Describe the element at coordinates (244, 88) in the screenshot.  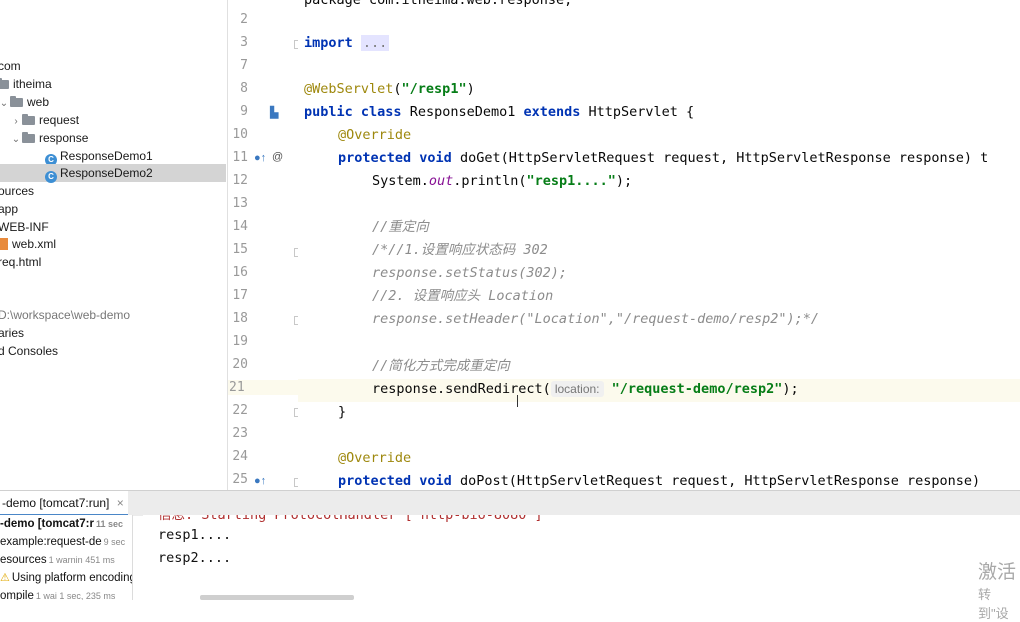
I see `line-number: 8` at that location.